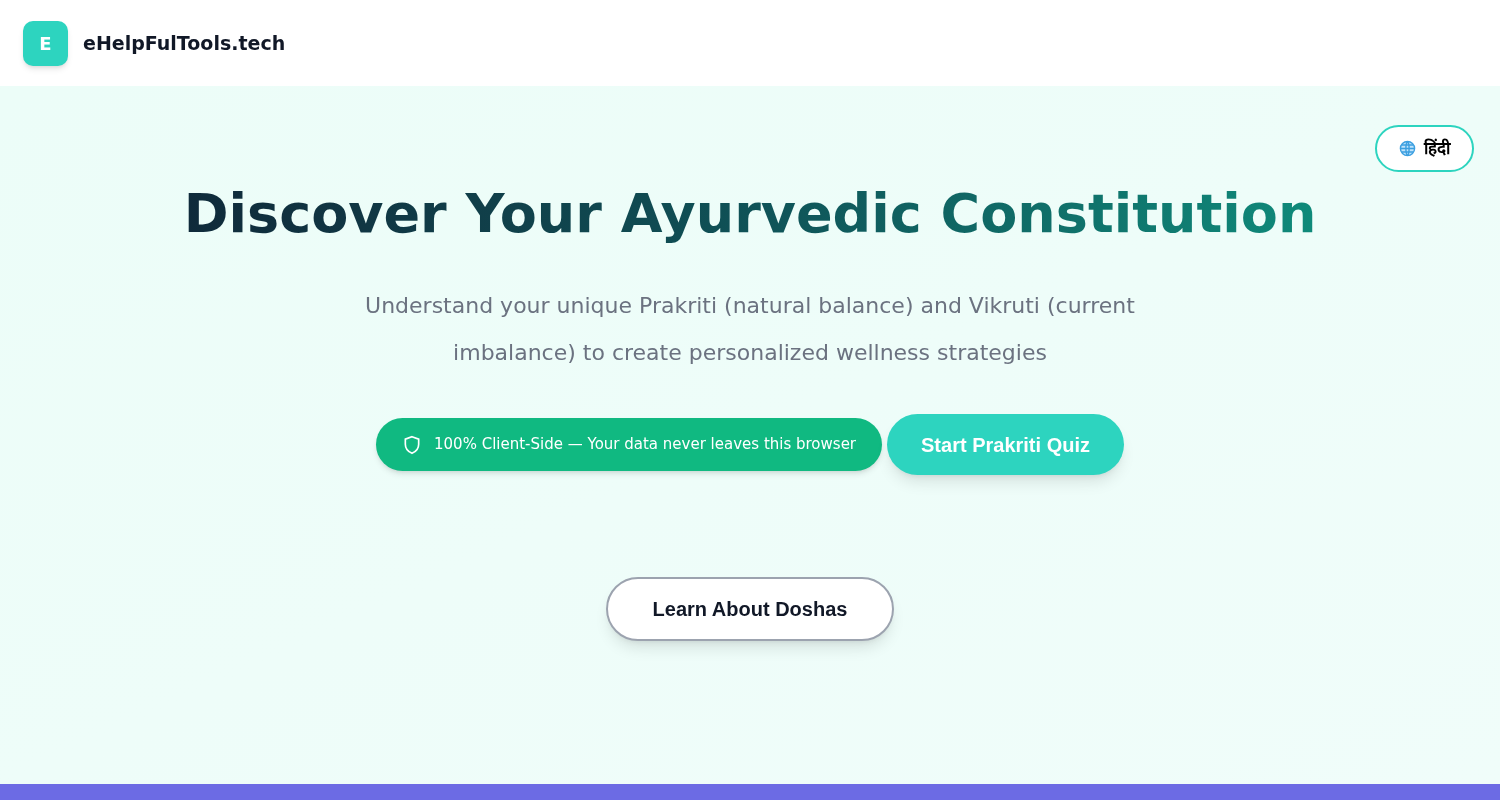  What do you see at coordinates (412, 444) in the screenshot?
I see `shield-icon` at bounding box center [412, 444].